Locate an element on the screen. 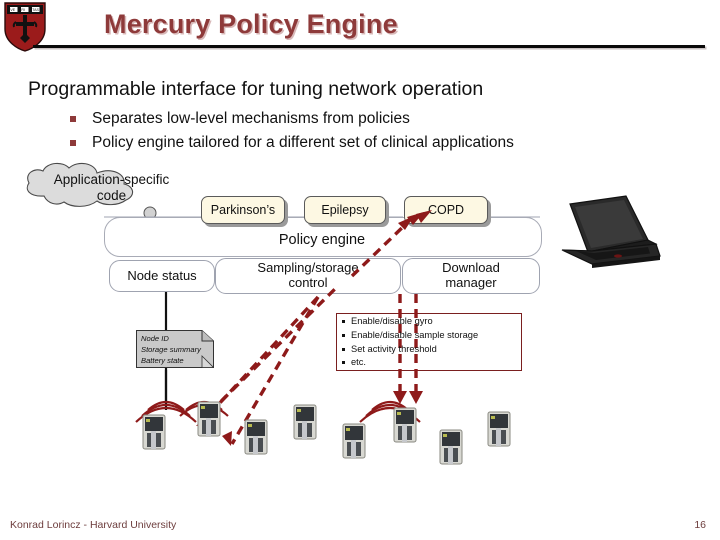 This screenshot has height=540, width=720. note-line: Battery state is located at coordinates (162, 360).